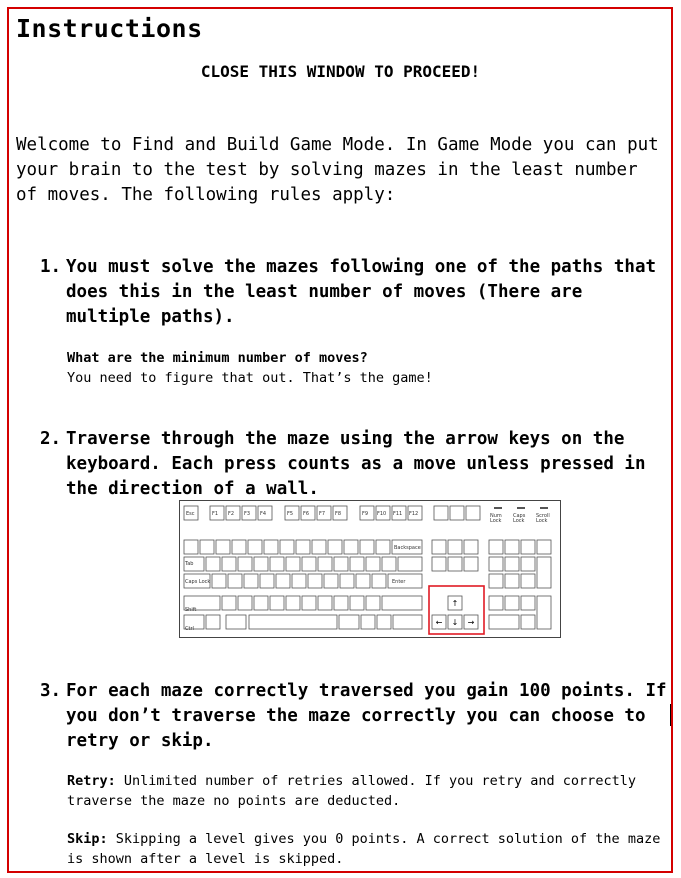 The width and height of the screenshot is (681, 878). Describe the element at coordinates (215, 514) in the screenshot. I see `svg-text: F1` at that location.